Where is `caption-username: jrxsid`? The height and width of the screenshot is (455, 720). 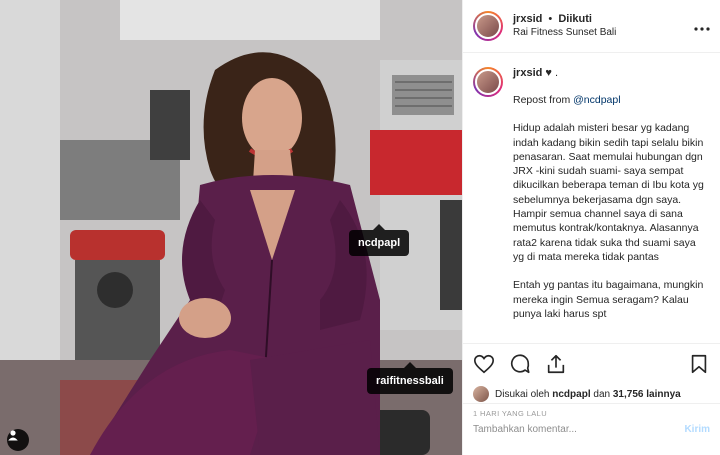
caption-username: jrxsid is located at coordinates (527, 73).